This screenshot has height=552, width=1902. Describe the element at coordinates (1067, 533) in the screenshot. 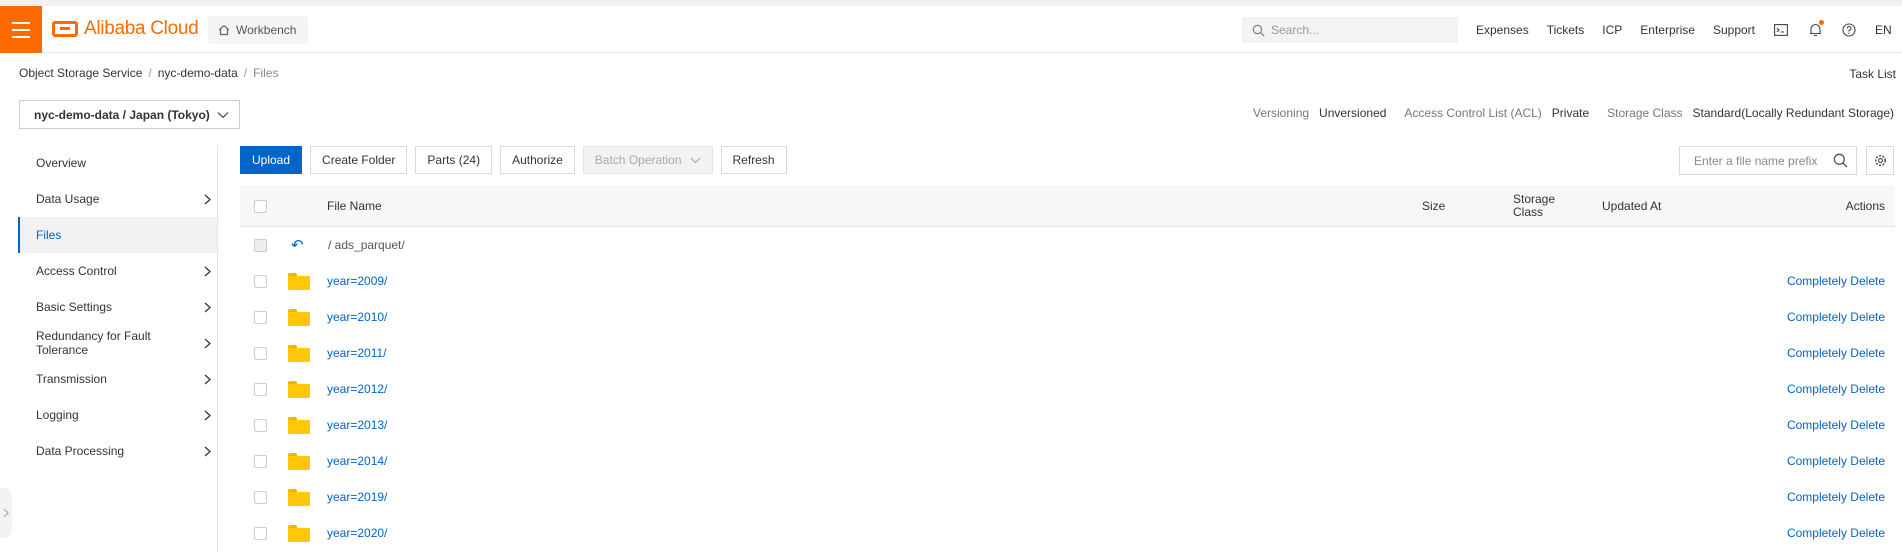

I see `table-row: year=2020/Completely Delete` at that location.